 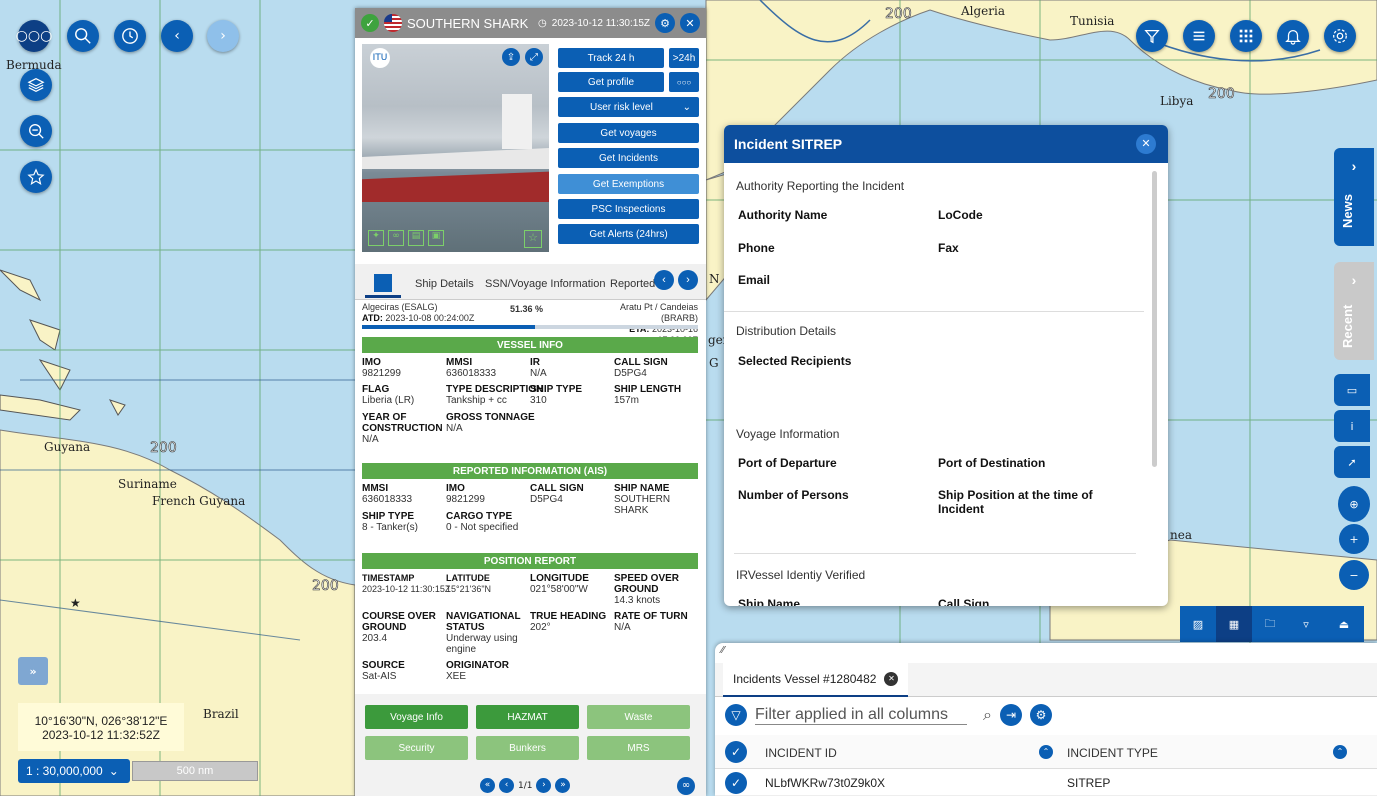 I want to click on track-24h-button: Track 24 h, so click(x=611, y=58).